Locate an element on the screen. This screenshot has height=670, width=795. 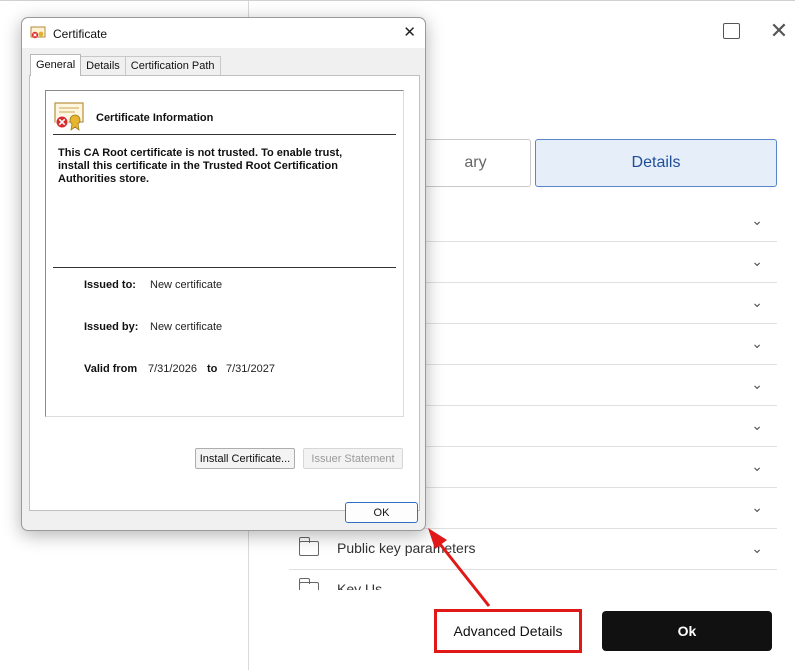
issued-by-value: New certificate is located at coordinates (186, 327).